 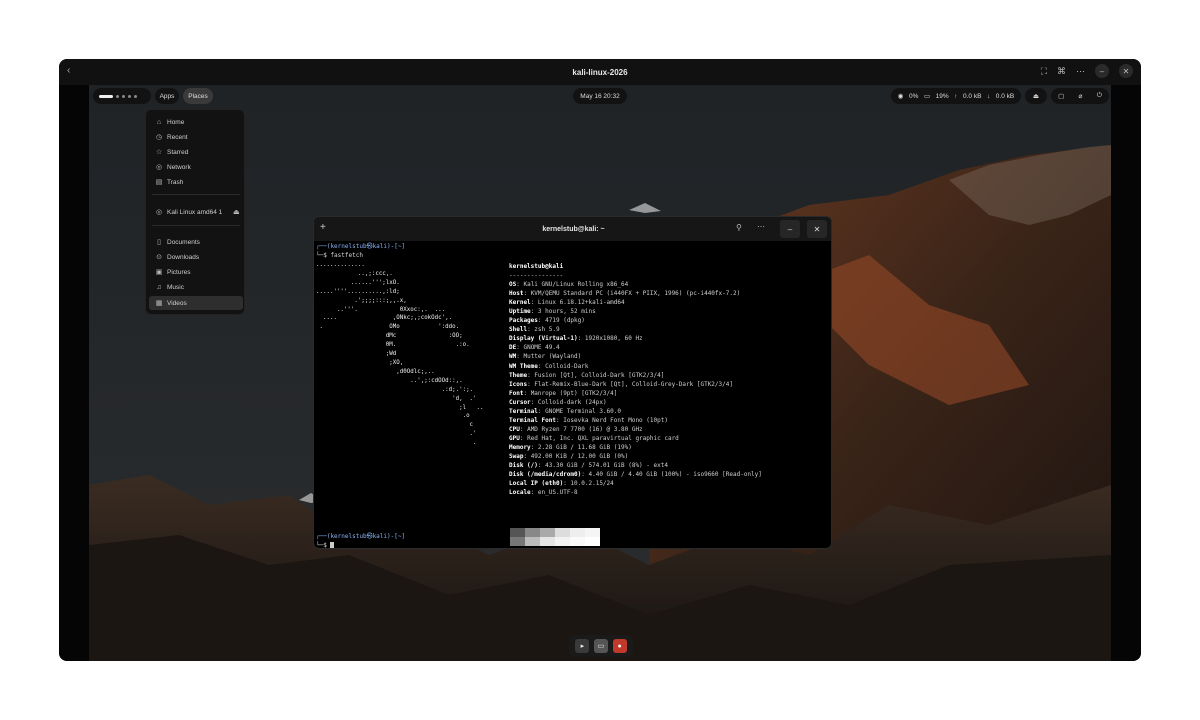 What do you see at coordinates (536, 266) in the screenshot?
I see `user-host: kernelstub@kali` at bounding box center [536, 266].